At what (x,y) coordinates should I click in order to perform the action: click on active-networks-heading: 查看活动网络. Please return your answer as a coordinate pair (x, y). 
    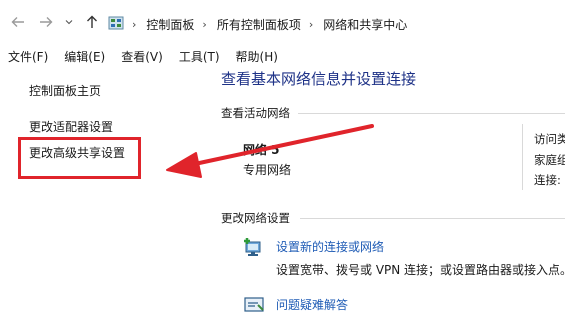
    Looking at the image, I should click on (255, 113).